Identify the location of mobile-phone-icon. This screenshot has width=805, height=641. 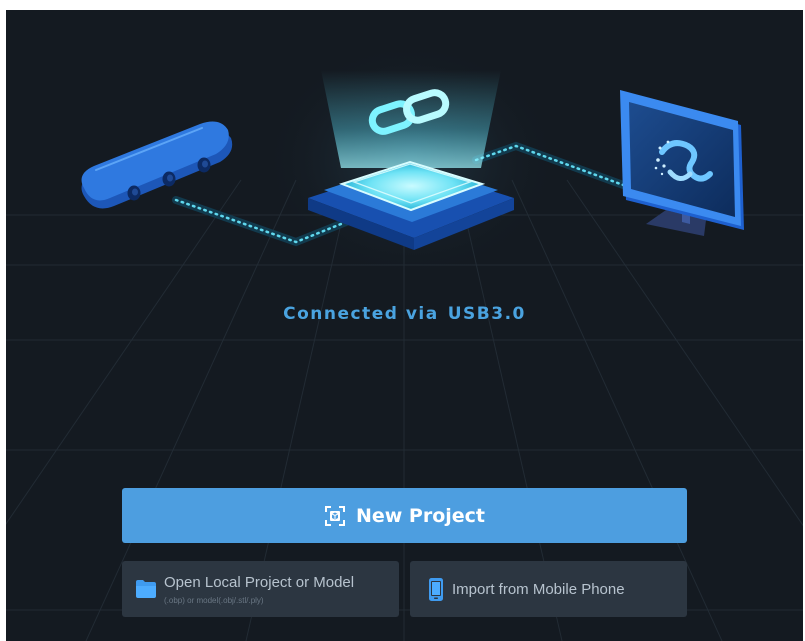
(436, 589).